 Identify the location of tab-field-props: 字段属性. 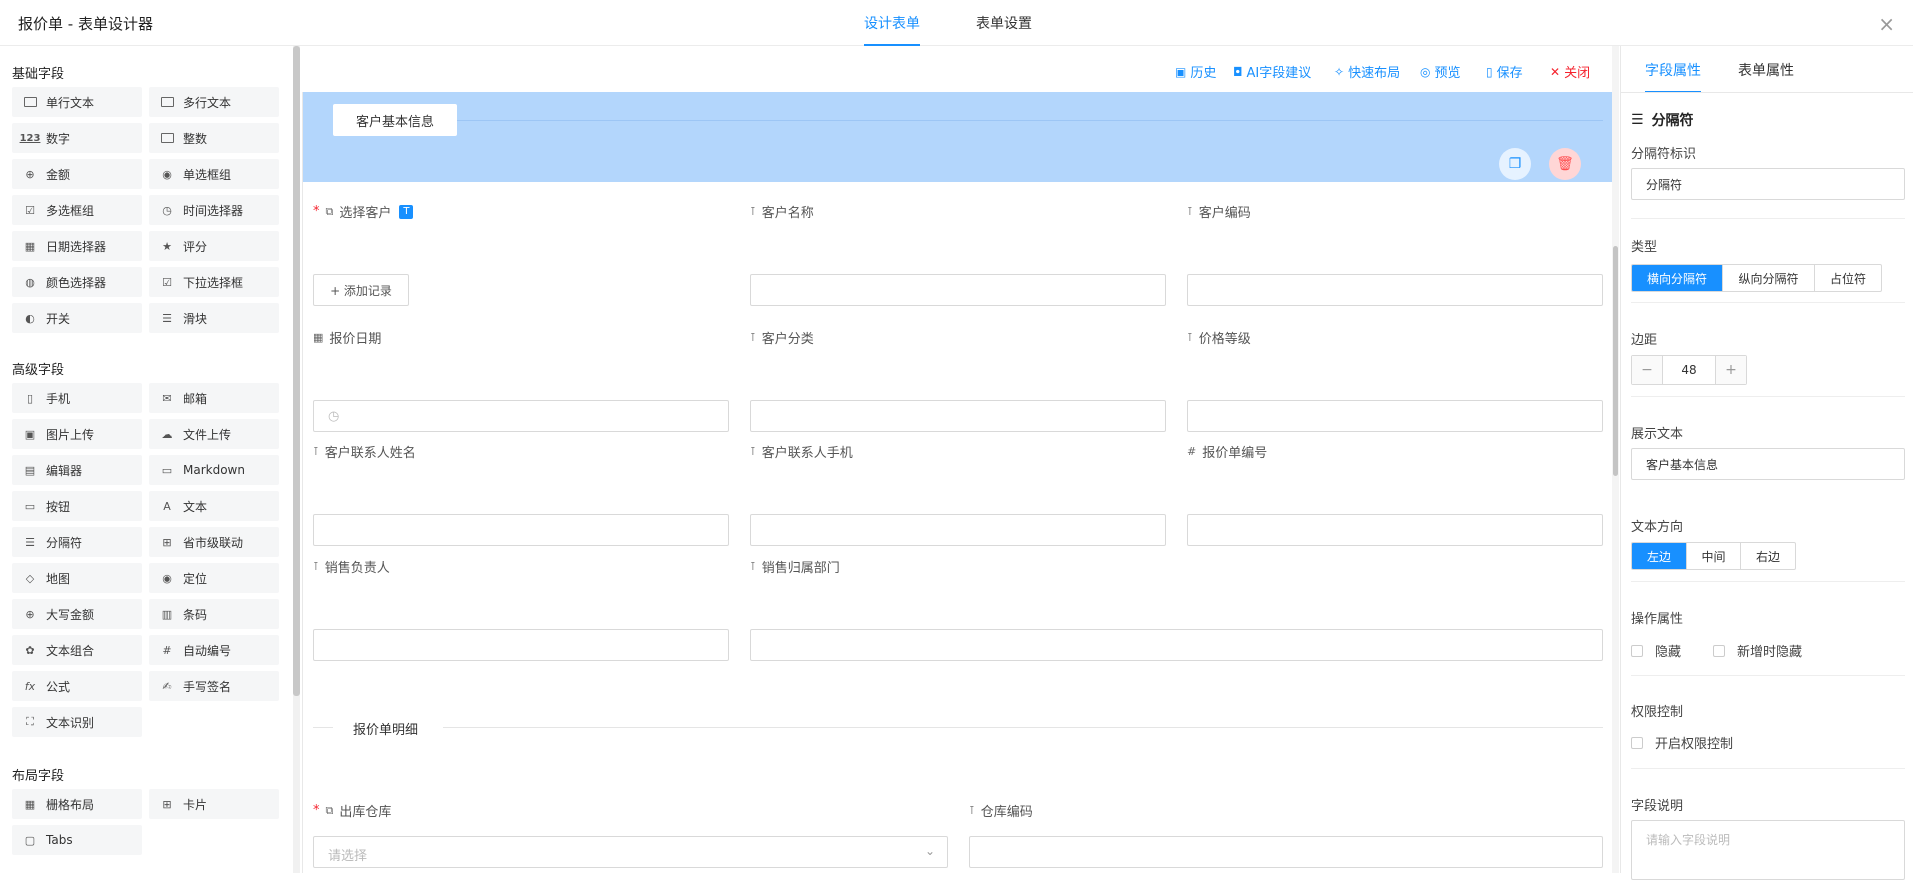
(1673, 76).